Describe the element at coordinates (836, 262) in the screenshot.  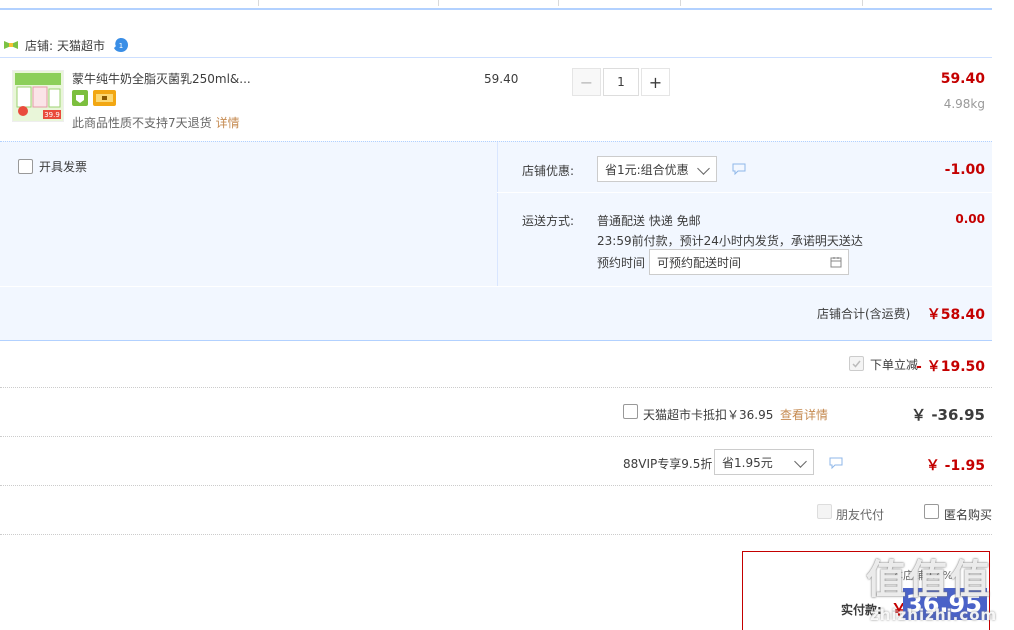
I see `calendar-icon` at that location.